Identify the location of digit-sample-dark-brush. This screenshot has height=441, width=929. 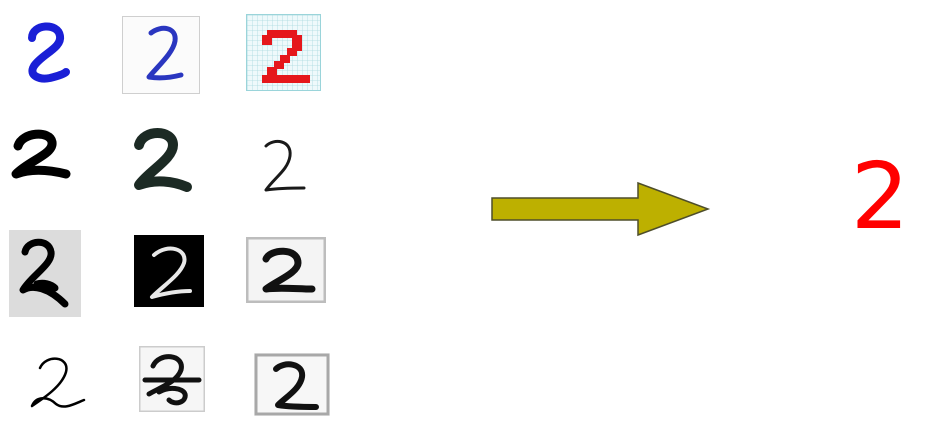
(161, 162).